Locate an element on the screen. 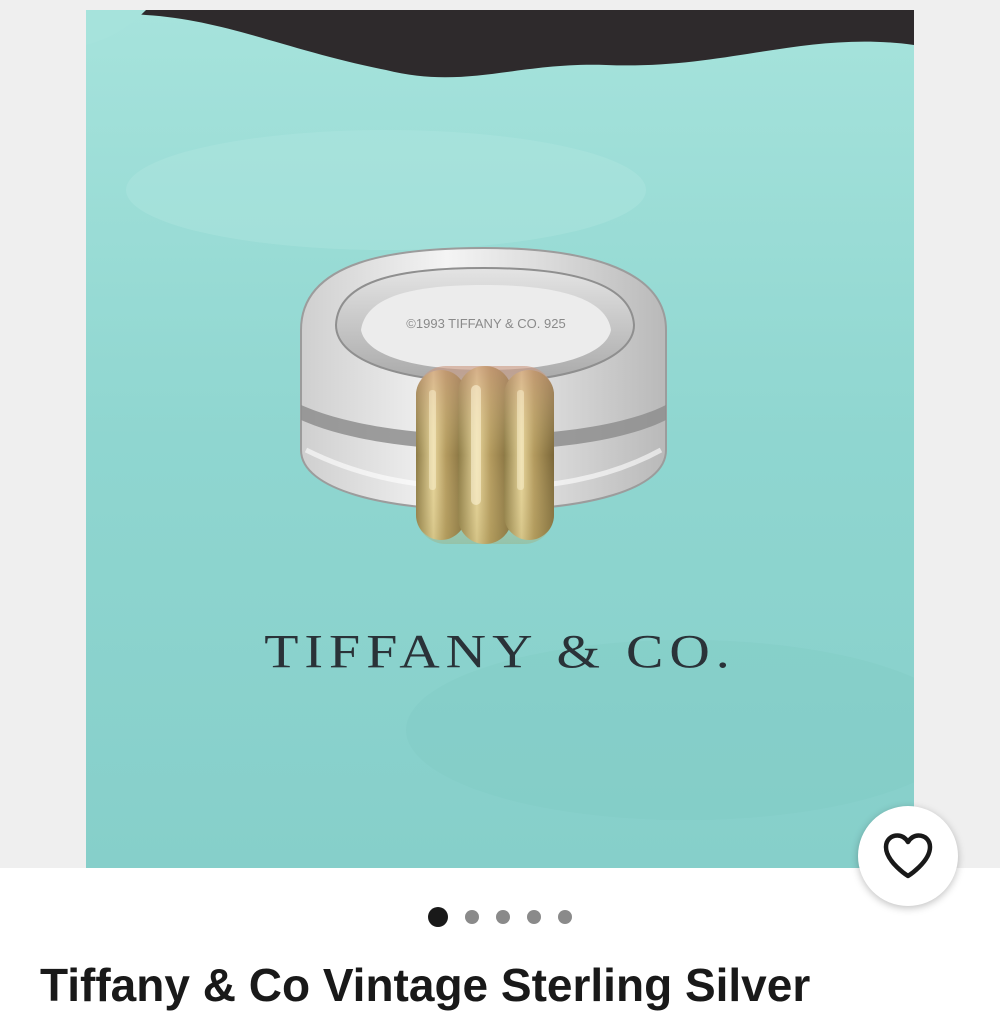  favorite-button is located at coordinates (908, 856).